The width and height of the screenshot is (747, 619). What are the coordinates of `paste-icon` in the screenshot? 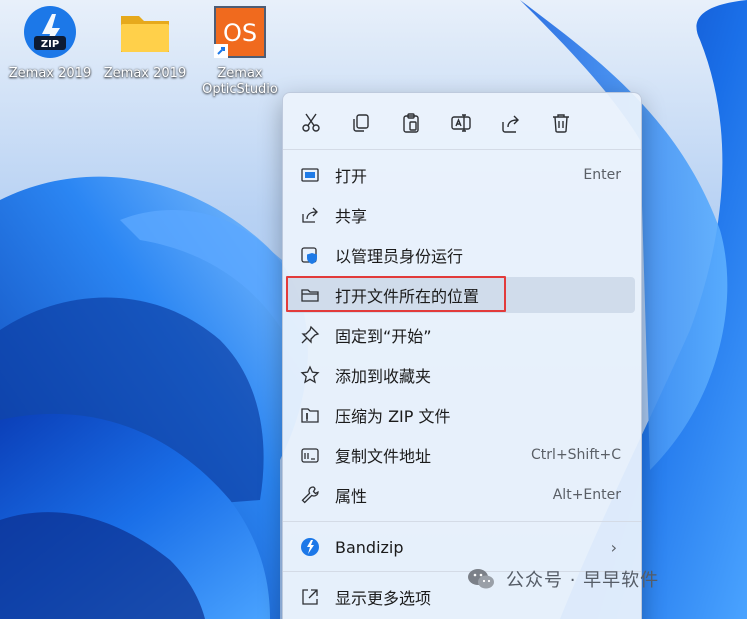 It's located at (411, 123).